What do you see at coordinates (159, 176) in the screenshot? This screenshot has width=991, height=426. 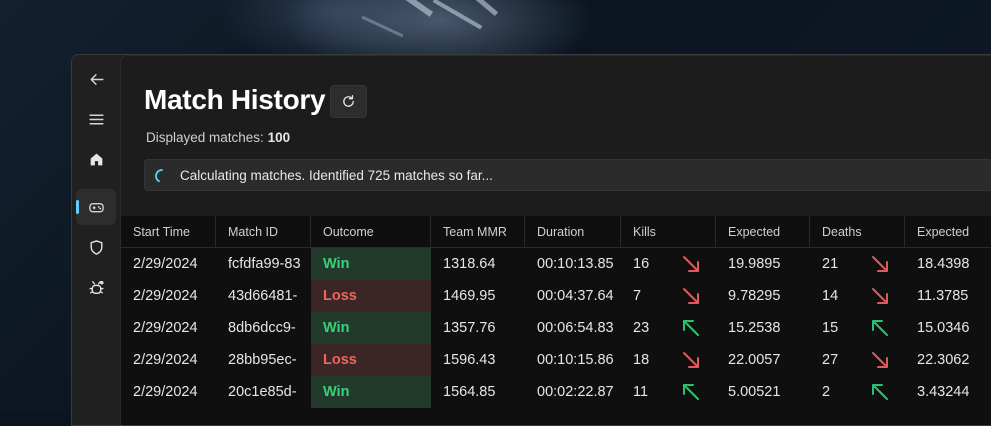 I see `progress-ring-icon` at bounding box center [159, 176].